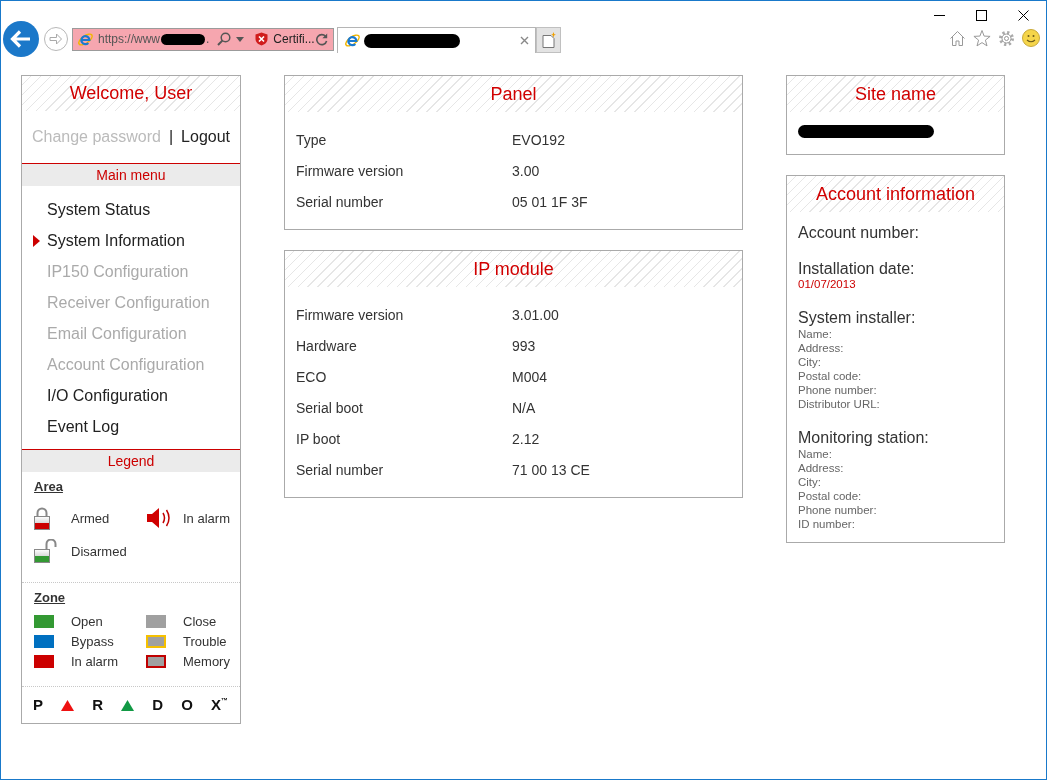 The width and height of the screenshot is (1047, 780). Describe the element at coordinates (524, 345) in the screenshot. I see `info-value: 993` at that location.